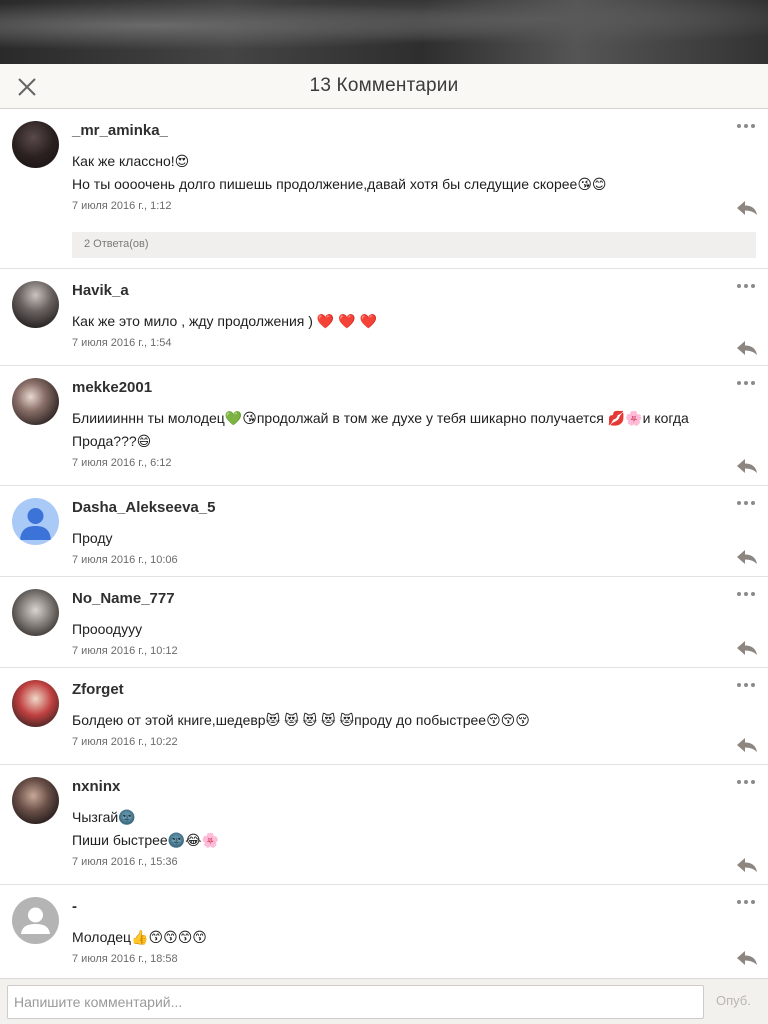 Image resolution: width=768 pixels, height=1024 pixels. What do you see at coordinates (414, 509) in the screenshot?
I see `comment-username: Dasha_Alekseeva_5` at bounding box center [414, 509].